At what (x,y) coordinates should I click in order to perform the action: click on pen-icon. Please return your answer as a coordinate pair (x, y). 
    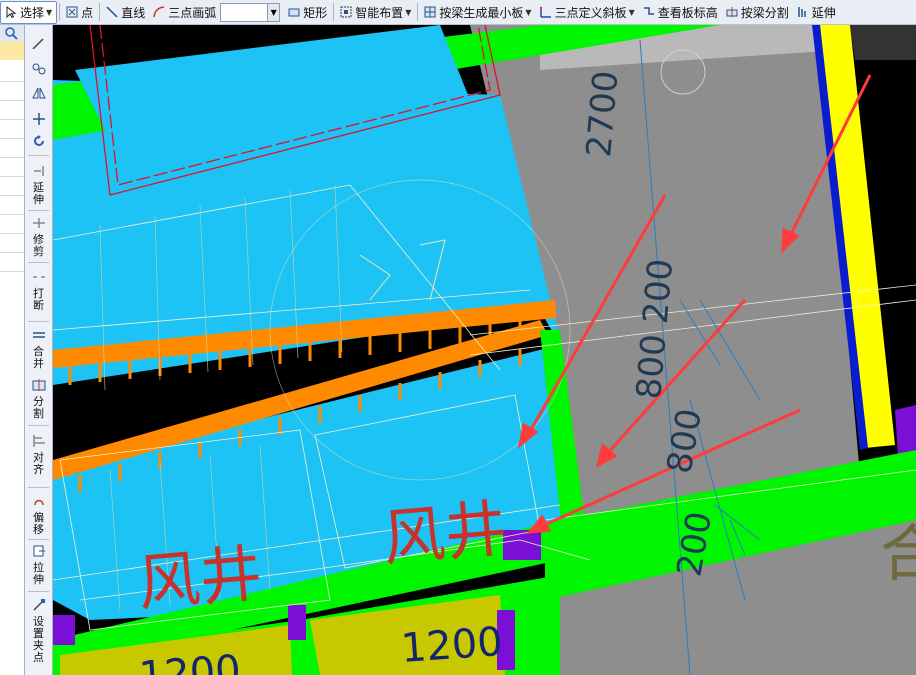
    Looking at the image, I should click on (37, 44).